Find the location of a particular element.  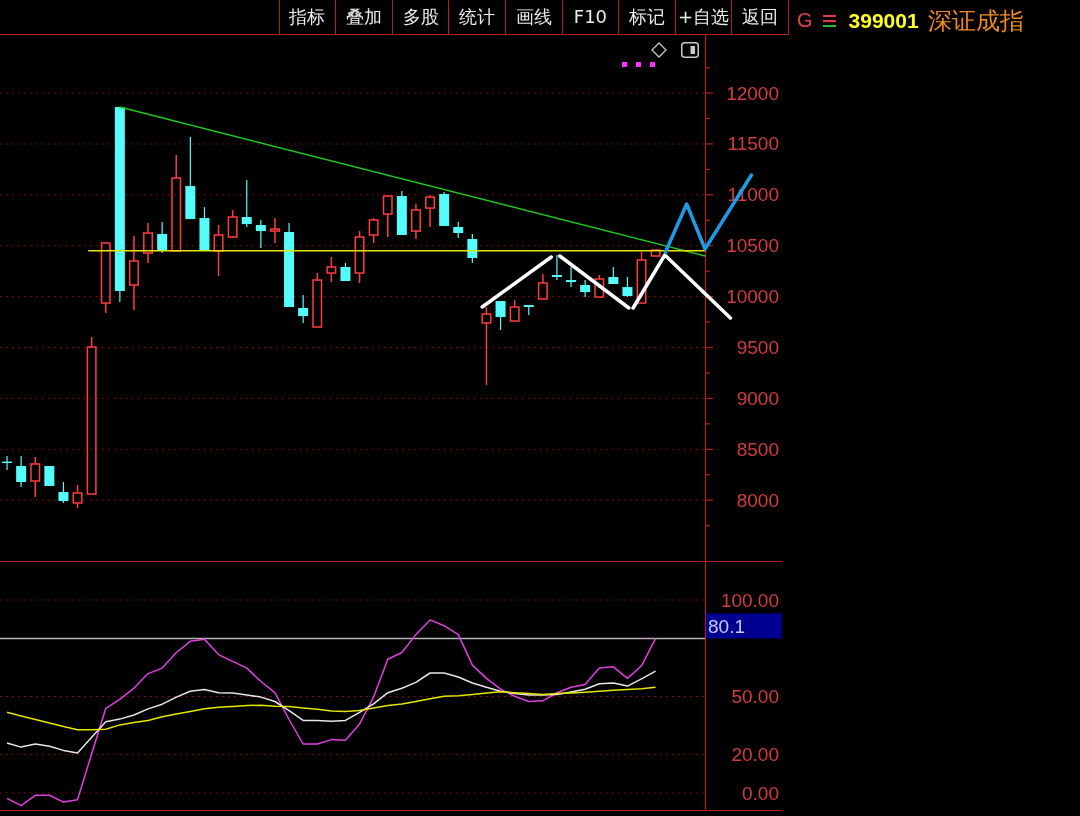

axis-label: 20.00 is located at coordinates (755, 754).